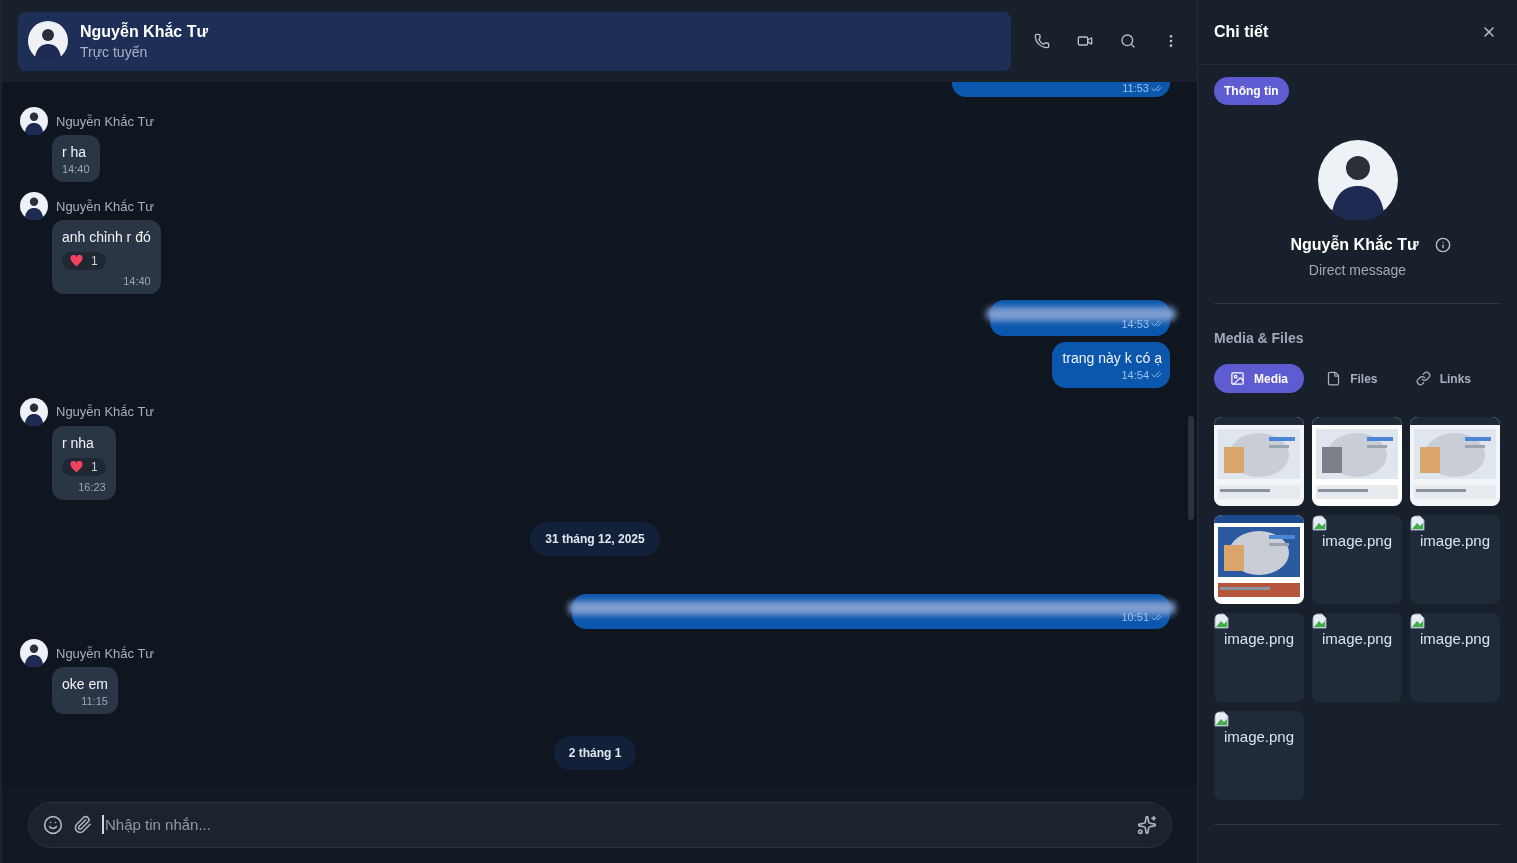  I want to click on file-icon, so click(1334, 378).